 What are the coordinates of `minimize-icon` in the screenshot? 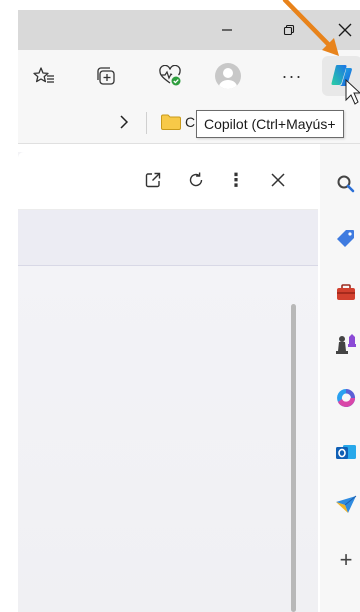 It's located at (227, 30).